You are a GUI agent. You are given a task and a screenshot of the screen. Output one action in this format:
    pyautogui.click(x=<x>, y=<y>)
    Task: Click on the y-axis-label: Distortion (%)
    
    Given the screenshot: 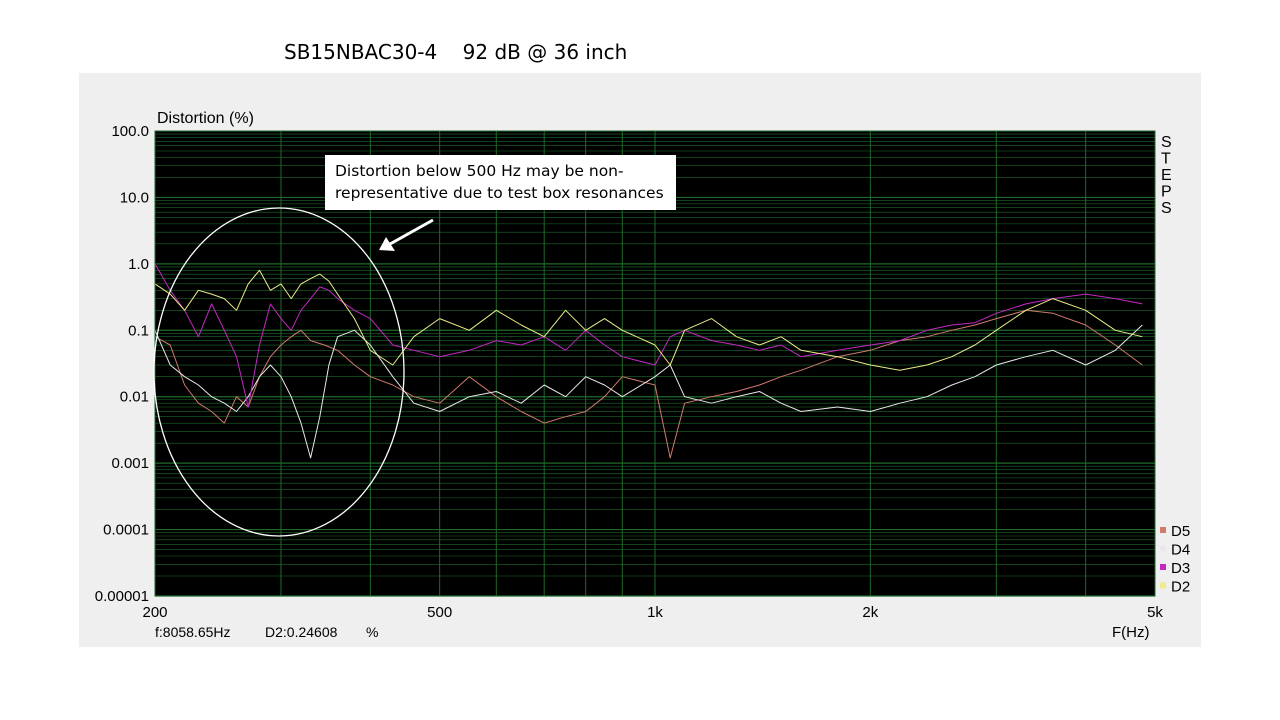 What is the action you would take?
    pyautogui.click(x=205, y=118)
    